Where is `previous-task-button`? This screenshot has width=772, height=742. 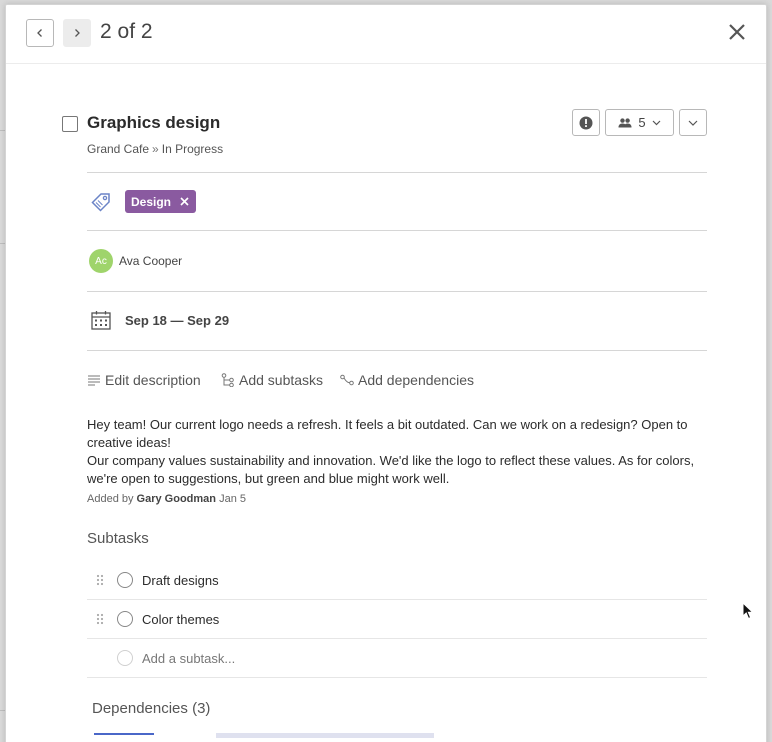
previous-task-button is located at coordinates (40, 33).